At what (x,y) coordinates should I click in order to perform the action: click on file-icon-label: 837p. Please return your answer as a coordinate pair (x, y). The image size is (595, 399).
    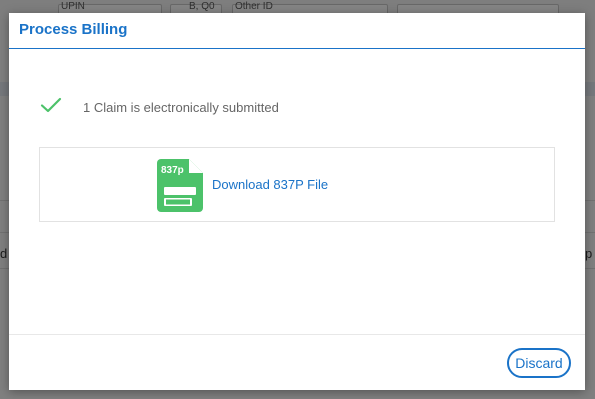
    Looking at the image, I should click on (172, 170).